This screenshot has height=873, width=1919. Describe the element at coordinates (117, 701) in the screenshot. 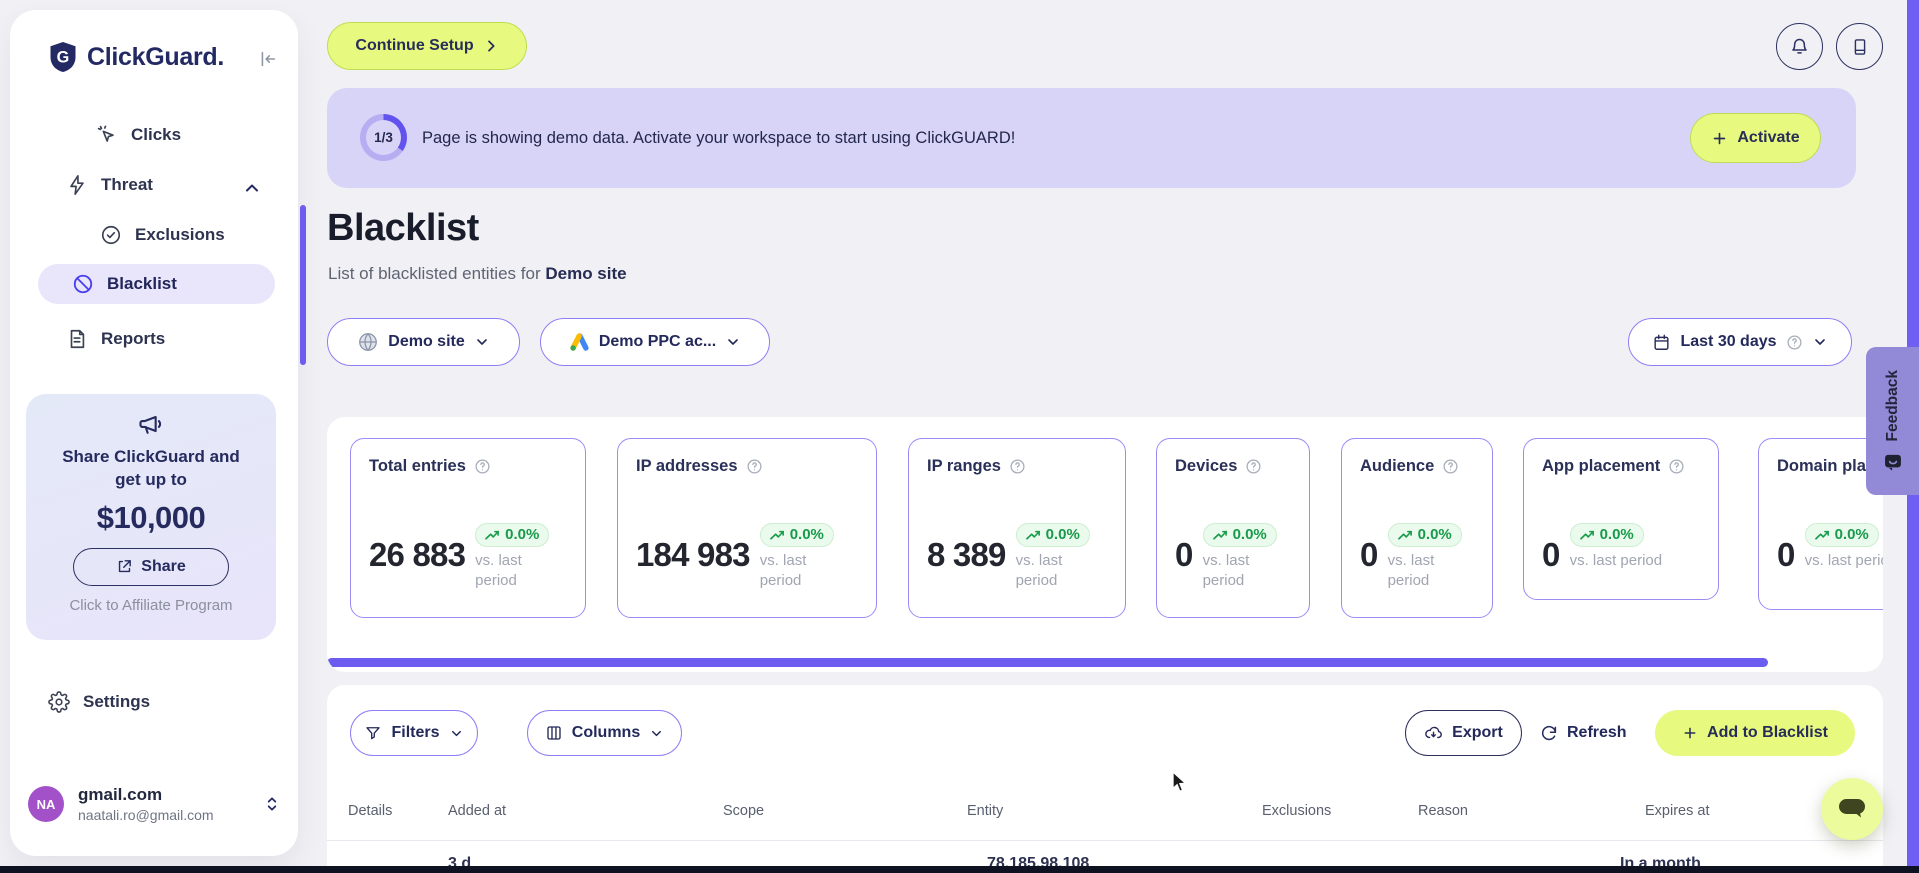

I see `sidebar-item-label: Settings` at that location.